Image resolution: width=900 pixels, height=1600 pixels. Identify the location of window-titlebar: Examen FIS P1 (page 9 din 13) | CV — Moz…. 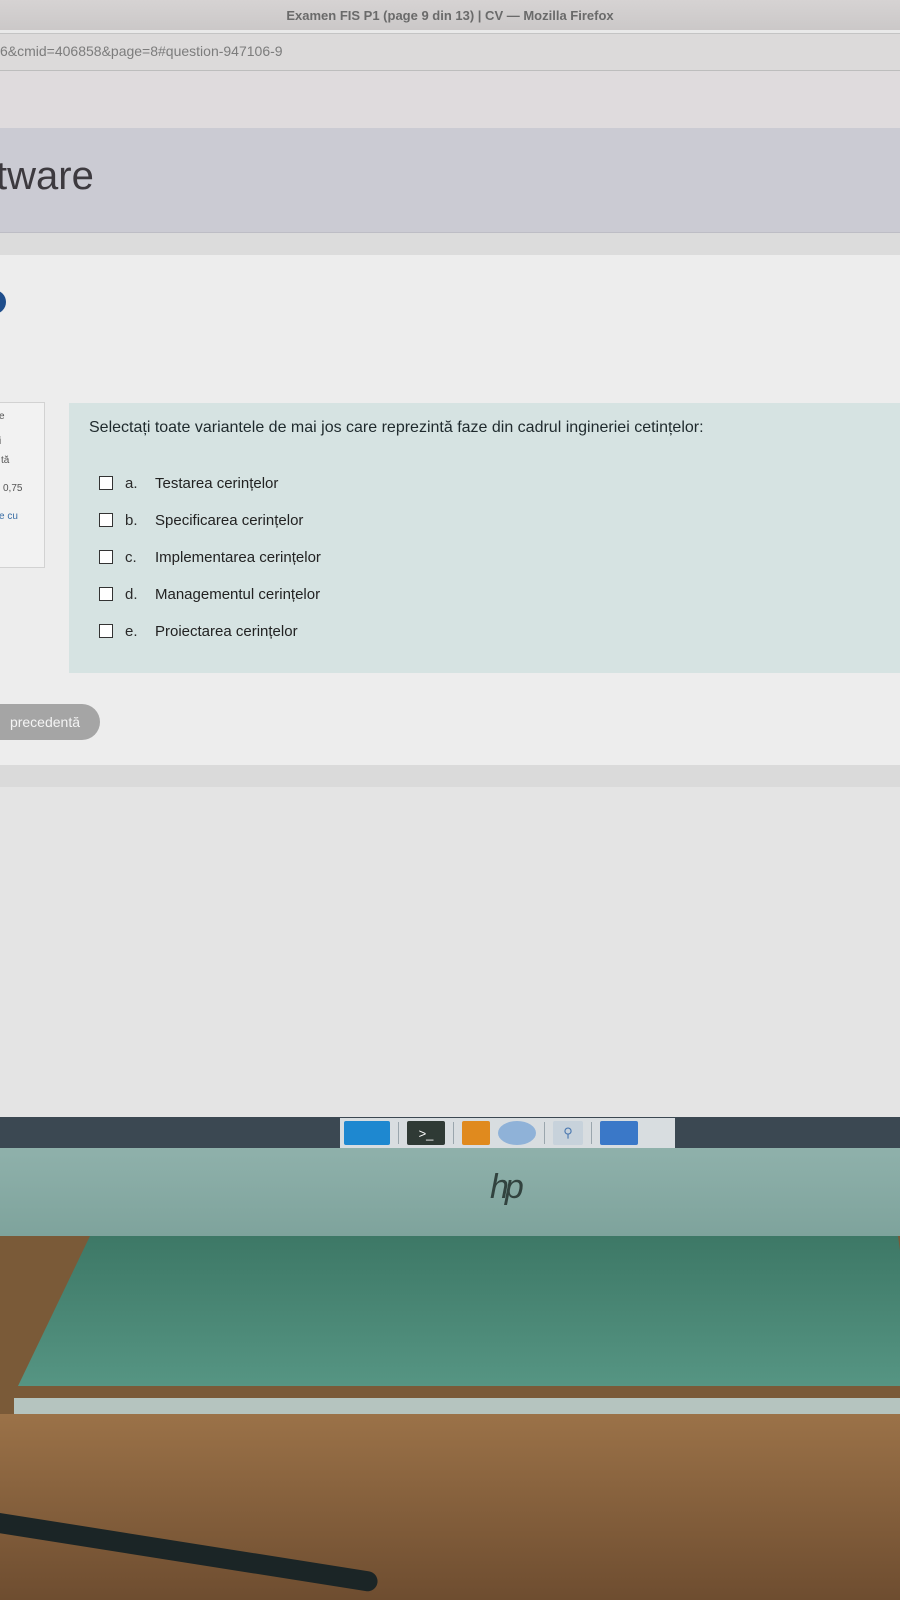
(450, 15).